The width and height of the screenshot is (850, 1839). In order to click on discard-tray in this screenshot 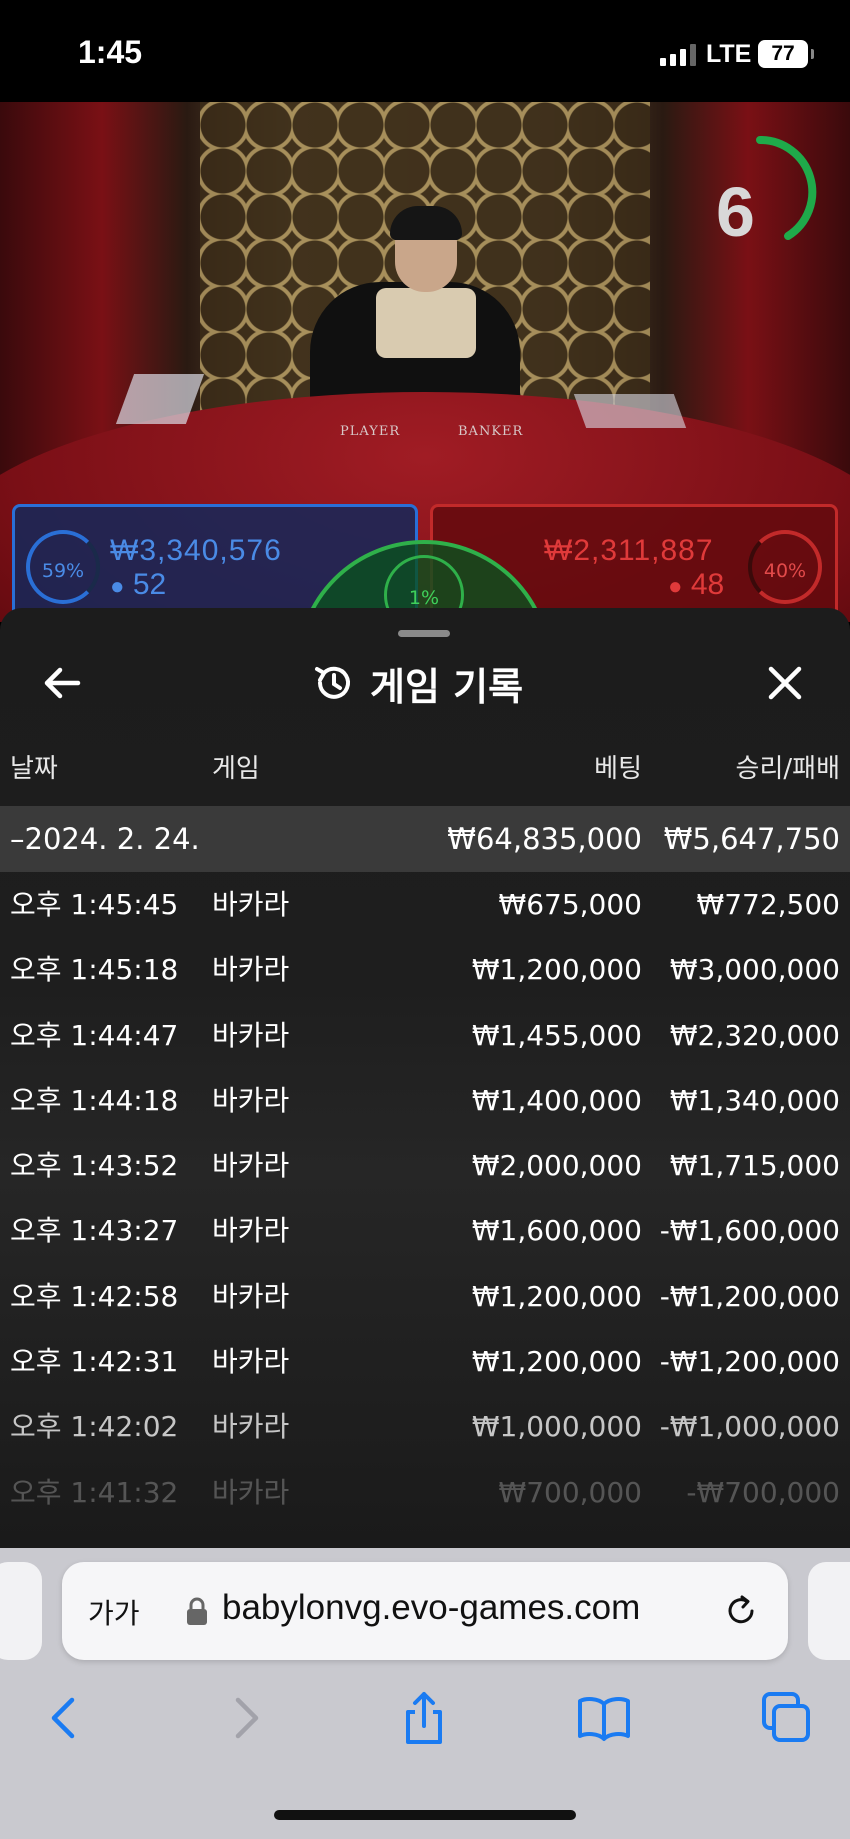, I will do `click(630, 411)`.